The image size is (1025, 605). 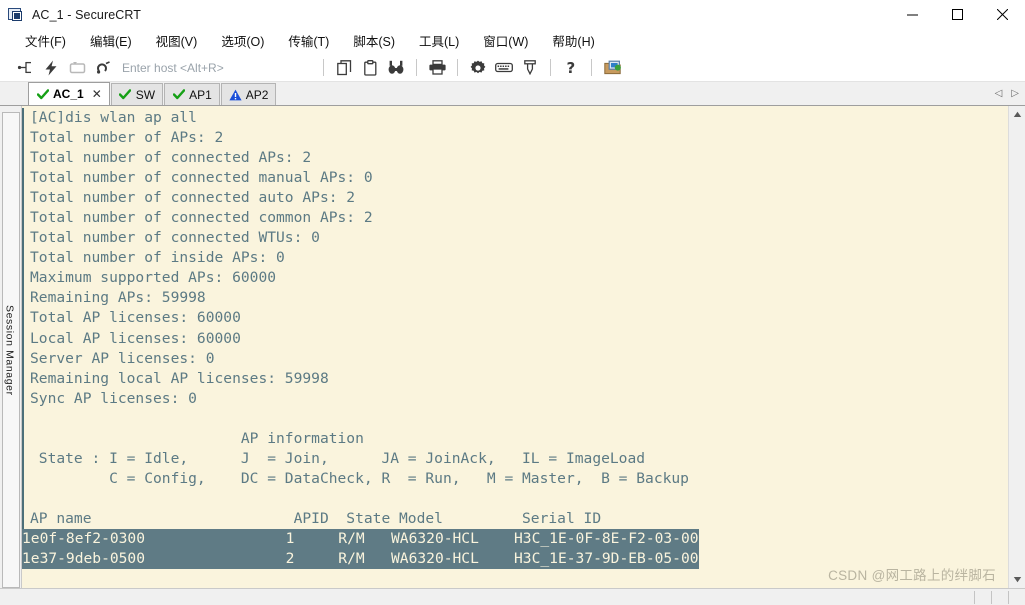 I want to click on menu-item-transfer: 传输(T), so click(x=308, y=42).